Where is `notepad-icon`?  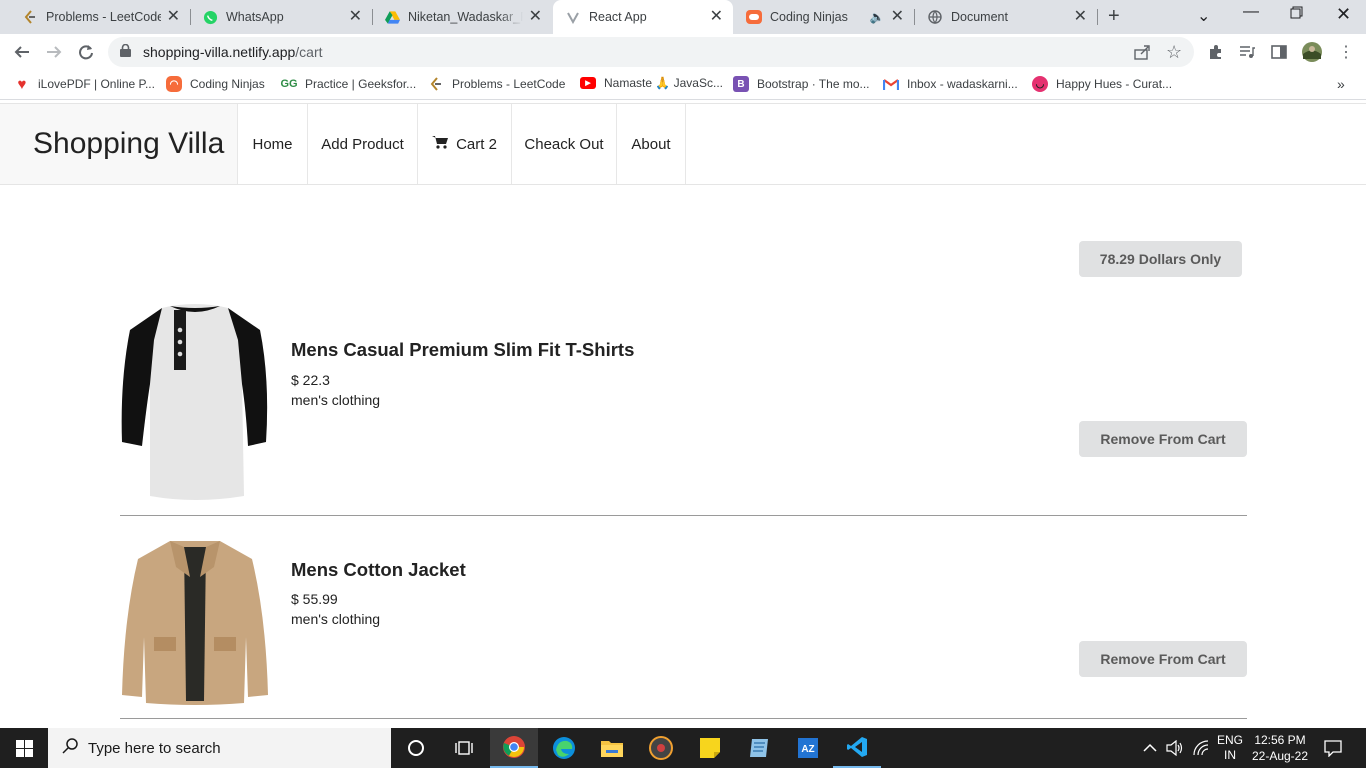 notepad-icon is located at coordinates (759, 748).